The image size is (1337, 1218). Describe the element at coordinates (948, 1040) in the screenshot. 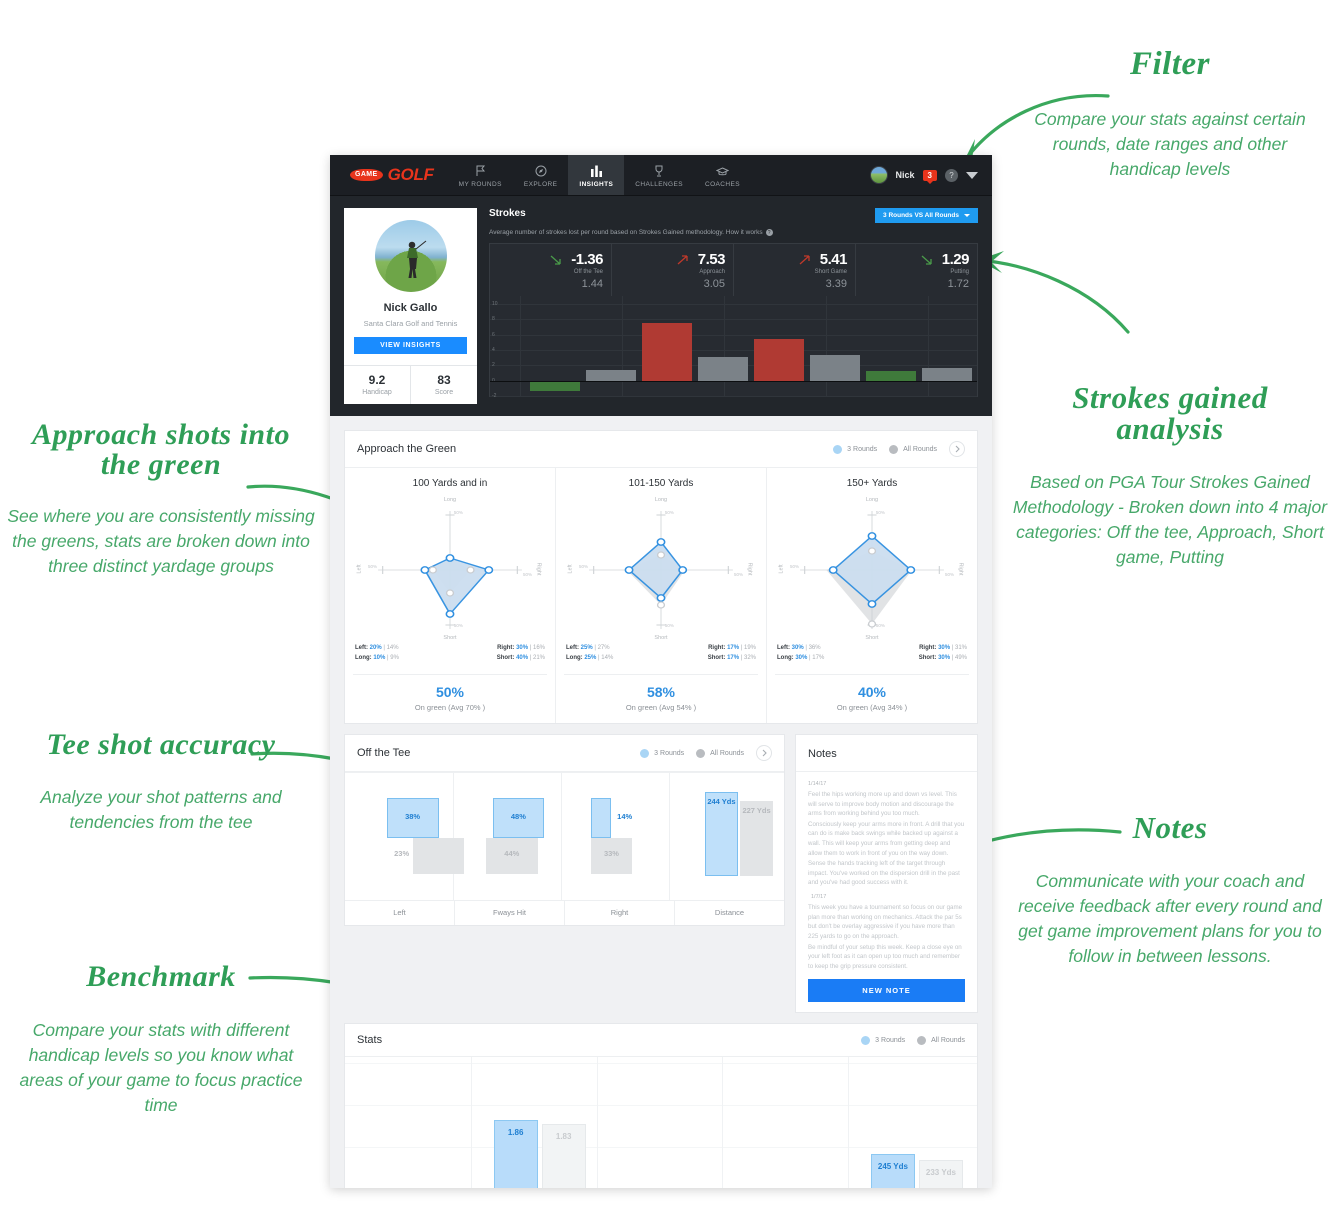

I see `legend-label: All Rounds` at that location.